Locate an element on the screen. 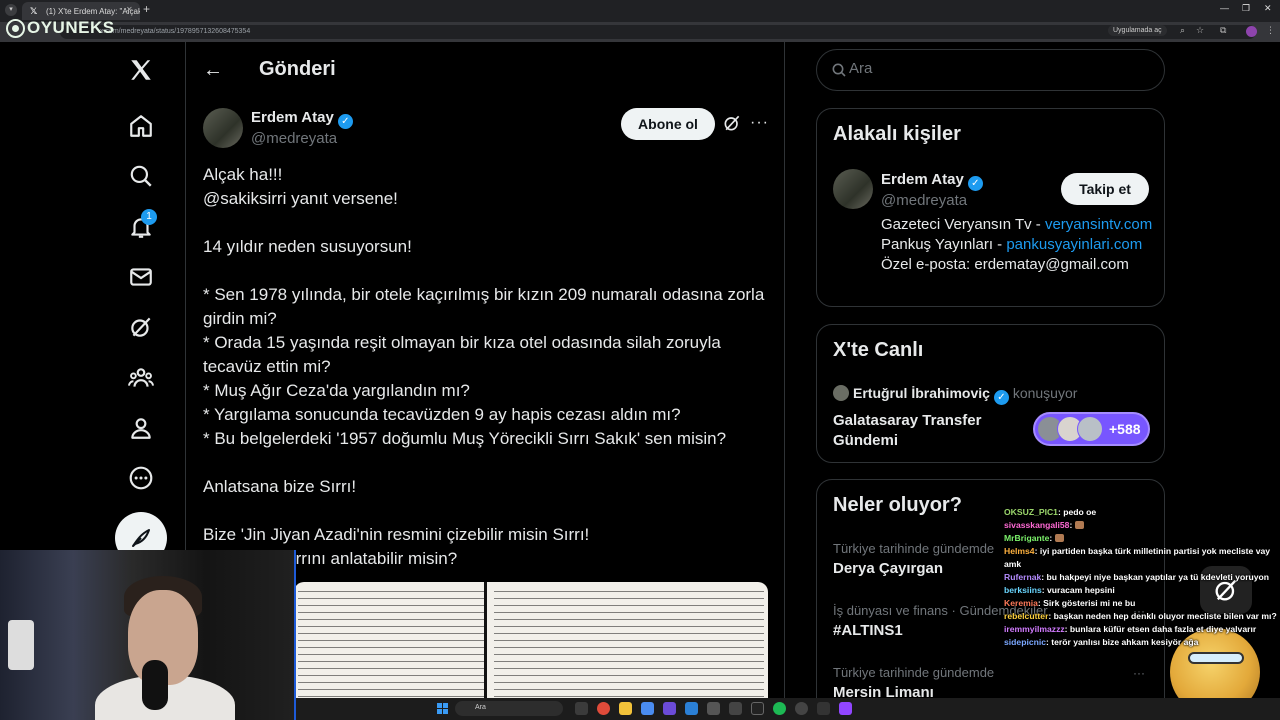 The image size is (1280, 720). chat-message: berksiins: vuracam hepsini is located at coordinates (1142, 590).